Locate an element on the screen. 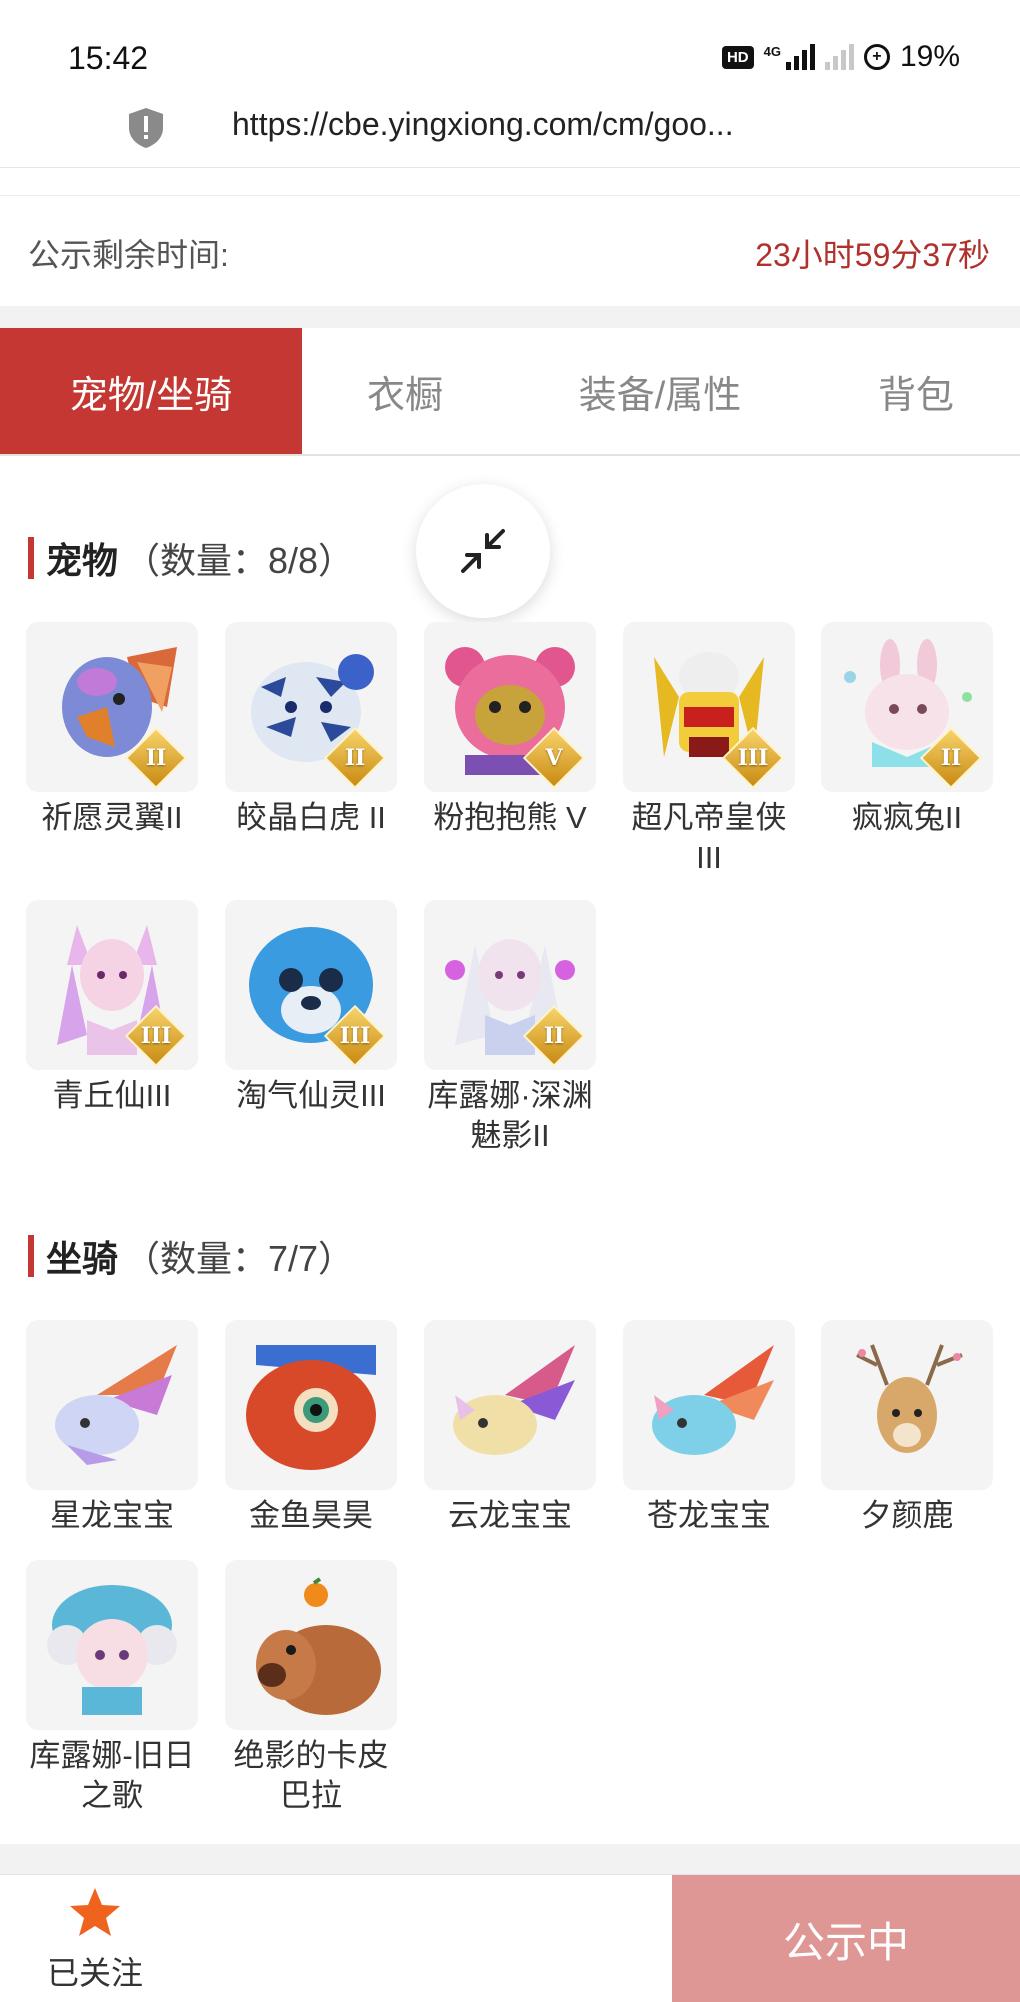 The height and width of the screenshot is (2002, 1020). pet-item: II 皎晶白虎 II is located at coordinates (311, 730).